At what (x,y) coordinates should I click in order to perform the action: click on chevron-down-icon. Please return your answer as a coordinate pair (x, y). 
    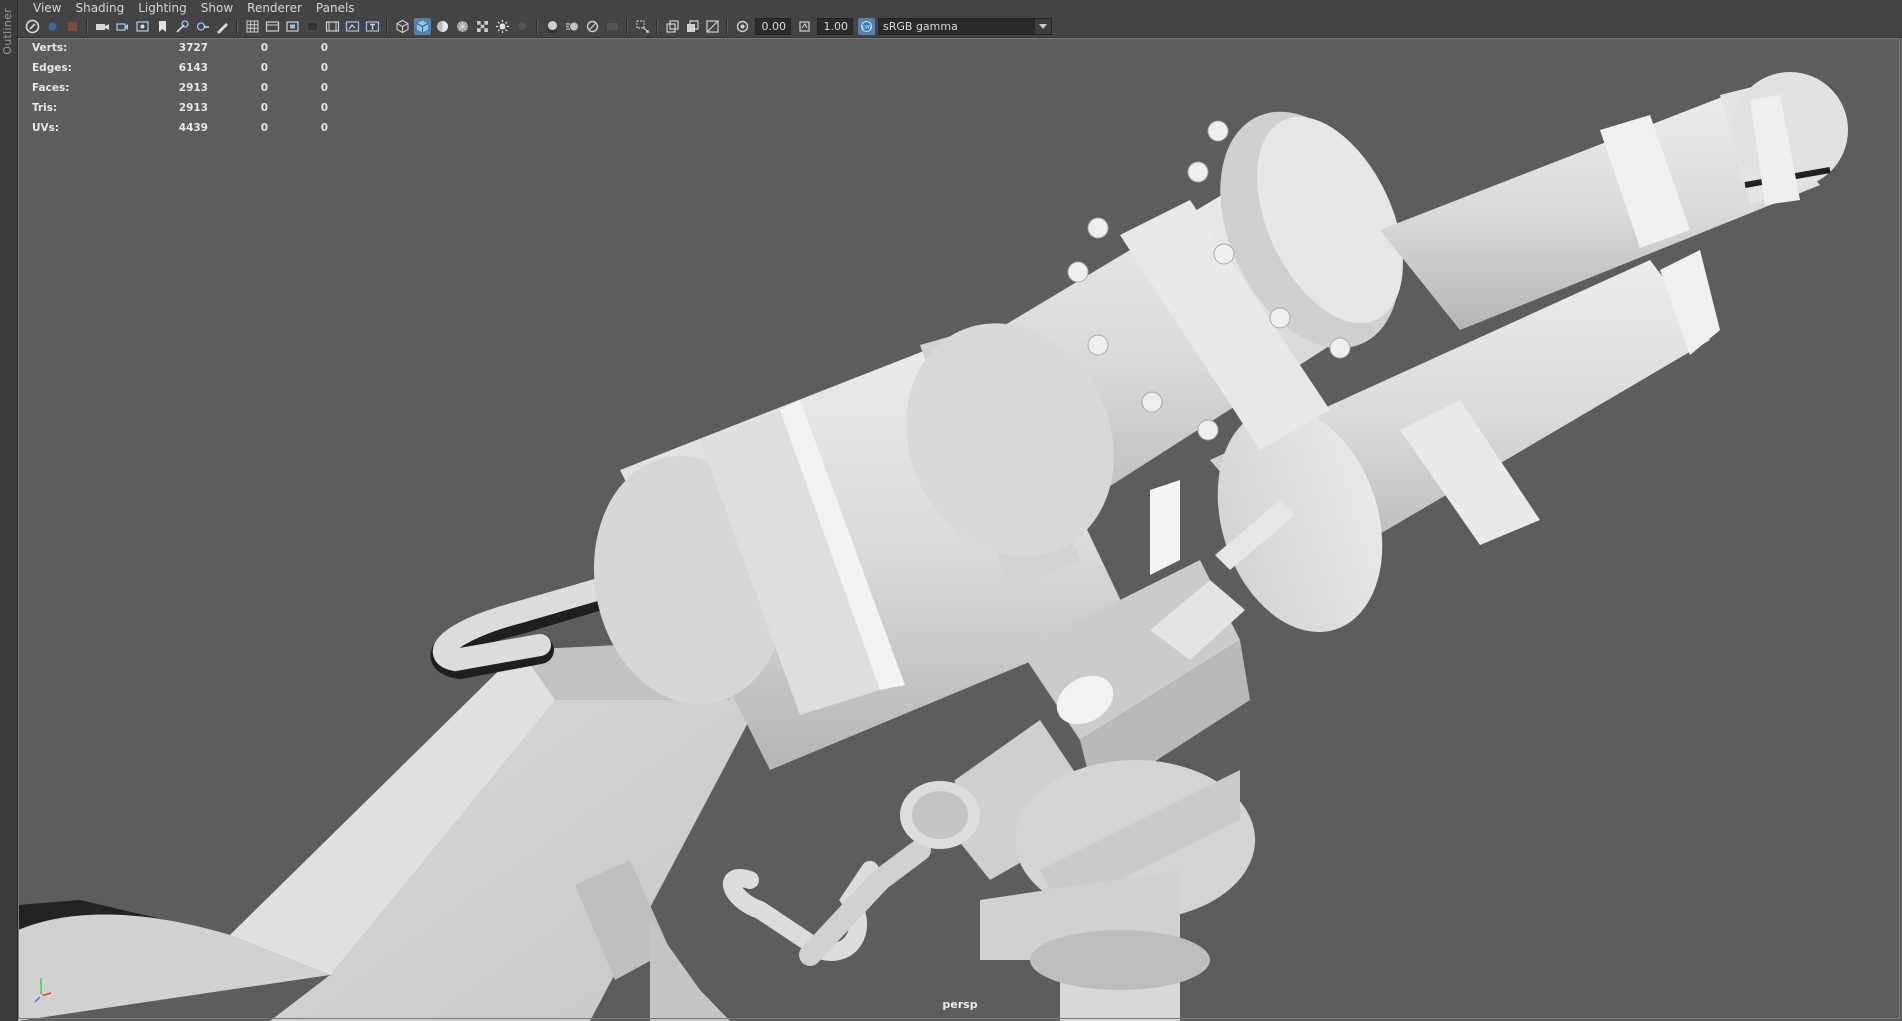
    Looking at the image, I should click on (1042, 26).